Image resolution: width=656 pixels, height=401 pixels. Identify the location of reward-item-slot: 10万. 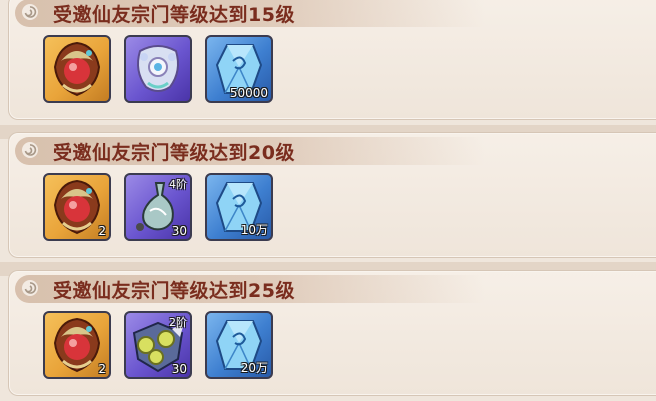
(239, 207).